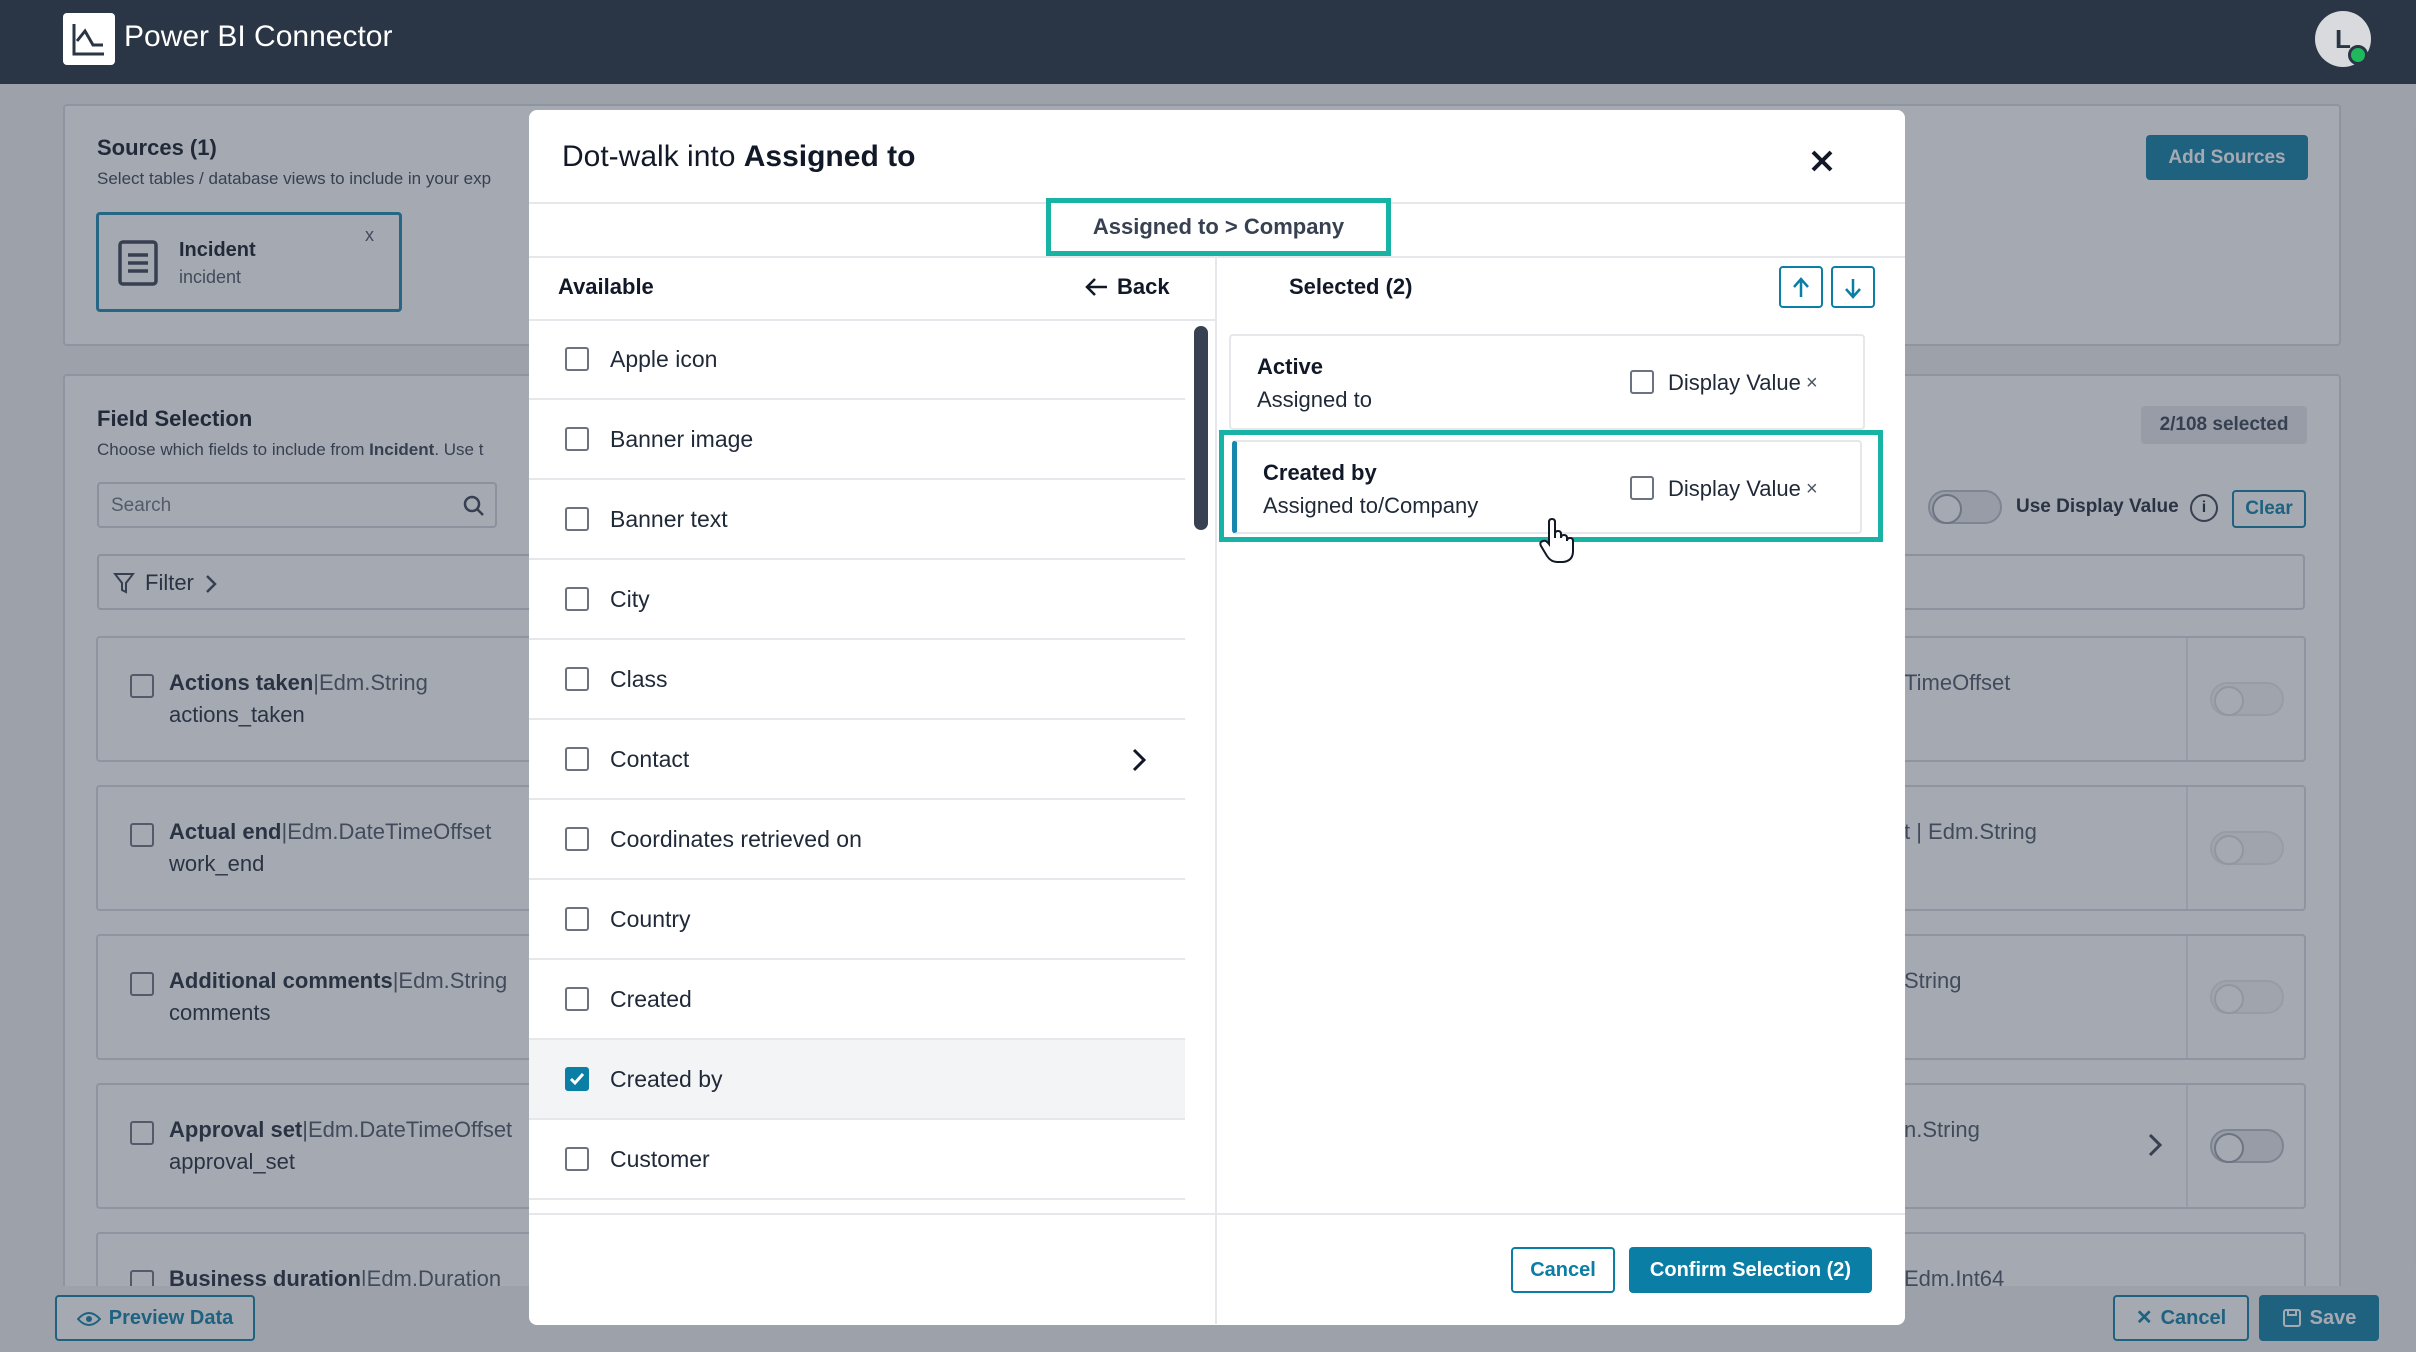 The height and width of the screenshot is (1352, 2416). What do you see at coordinates (1201, 428) in the screenshot?
I see `available-scrollbar` at bounding box center [1201, 428].